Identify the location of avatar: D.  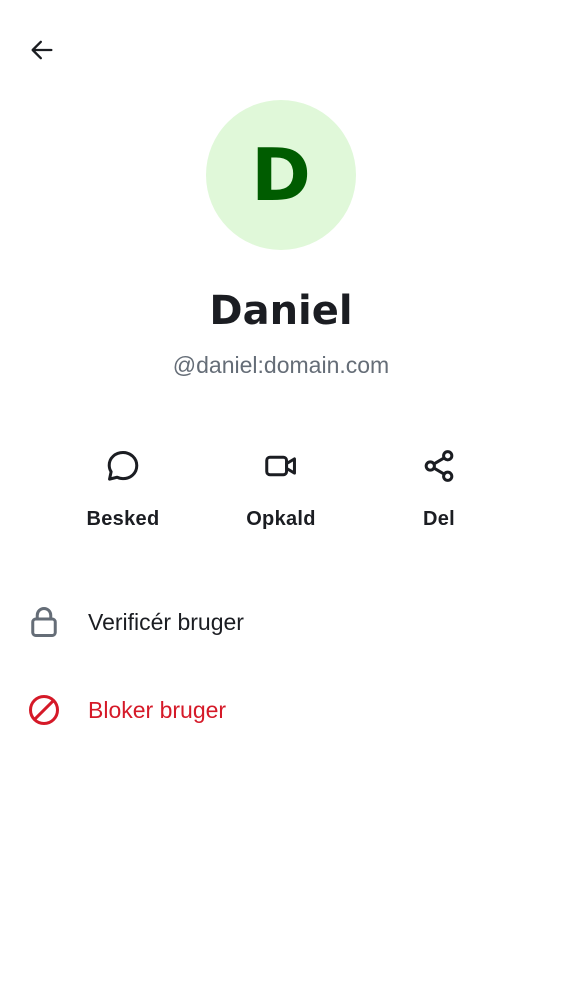
(281, 175).